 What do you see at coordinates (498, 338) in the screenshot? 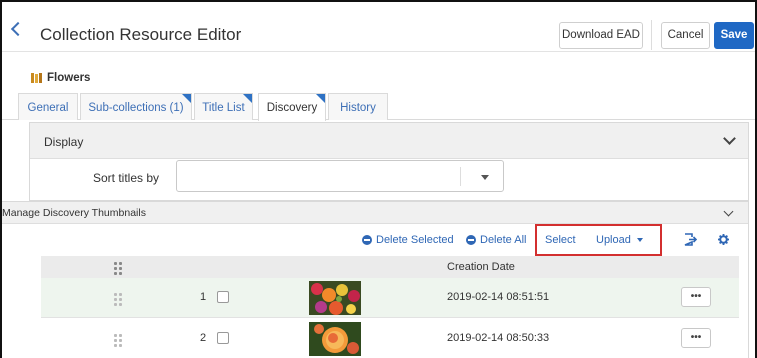
I see `creation-date: 2019-02-14 08:50:33` at bounding box center [498, 338].